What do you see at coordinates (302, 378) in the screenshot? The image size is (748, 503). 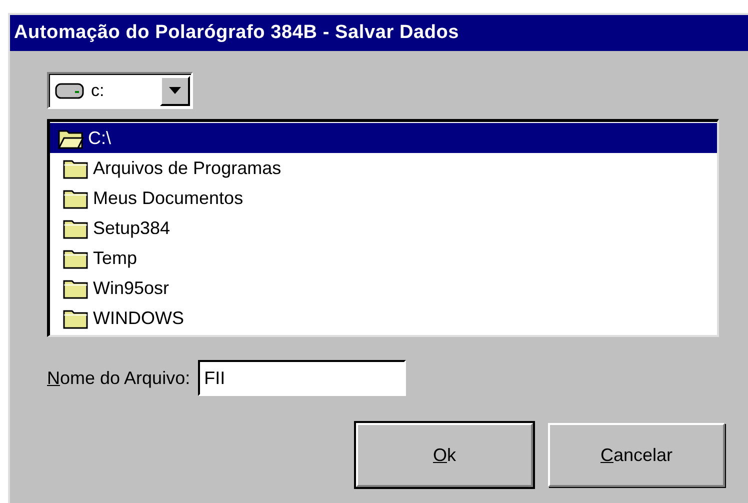 I see `file-name-field: FII` at bounding box center [302, 378].